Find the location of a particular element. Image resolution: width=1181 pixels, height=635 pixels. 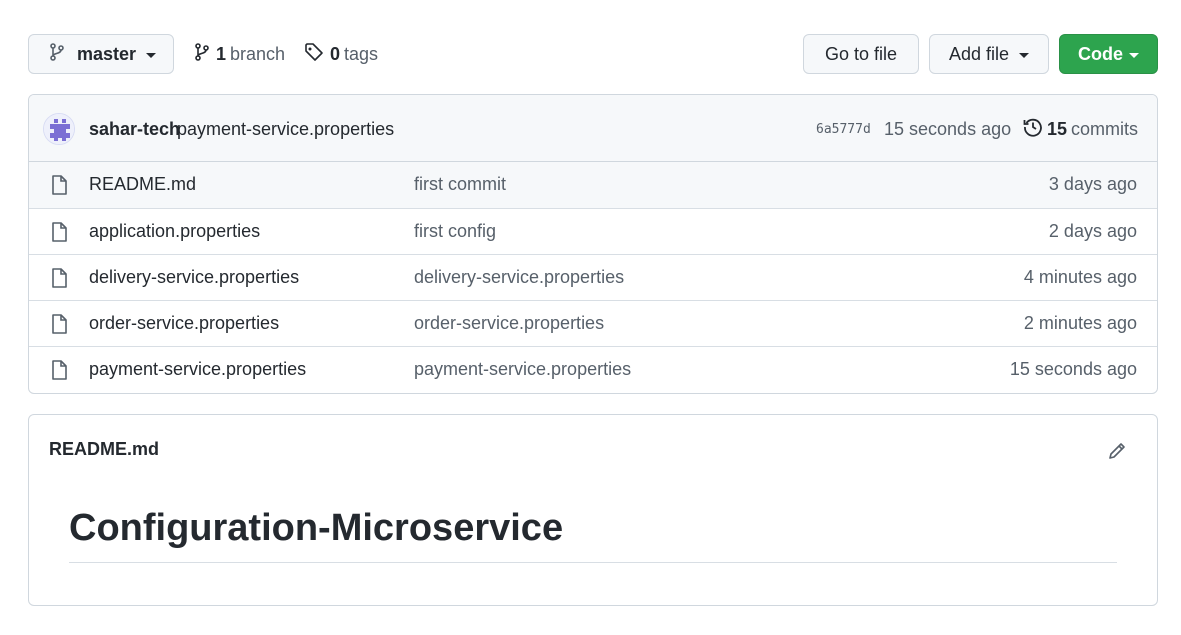

file-commit-time: 4 minutes ago is located at coordinates (1080, 277).